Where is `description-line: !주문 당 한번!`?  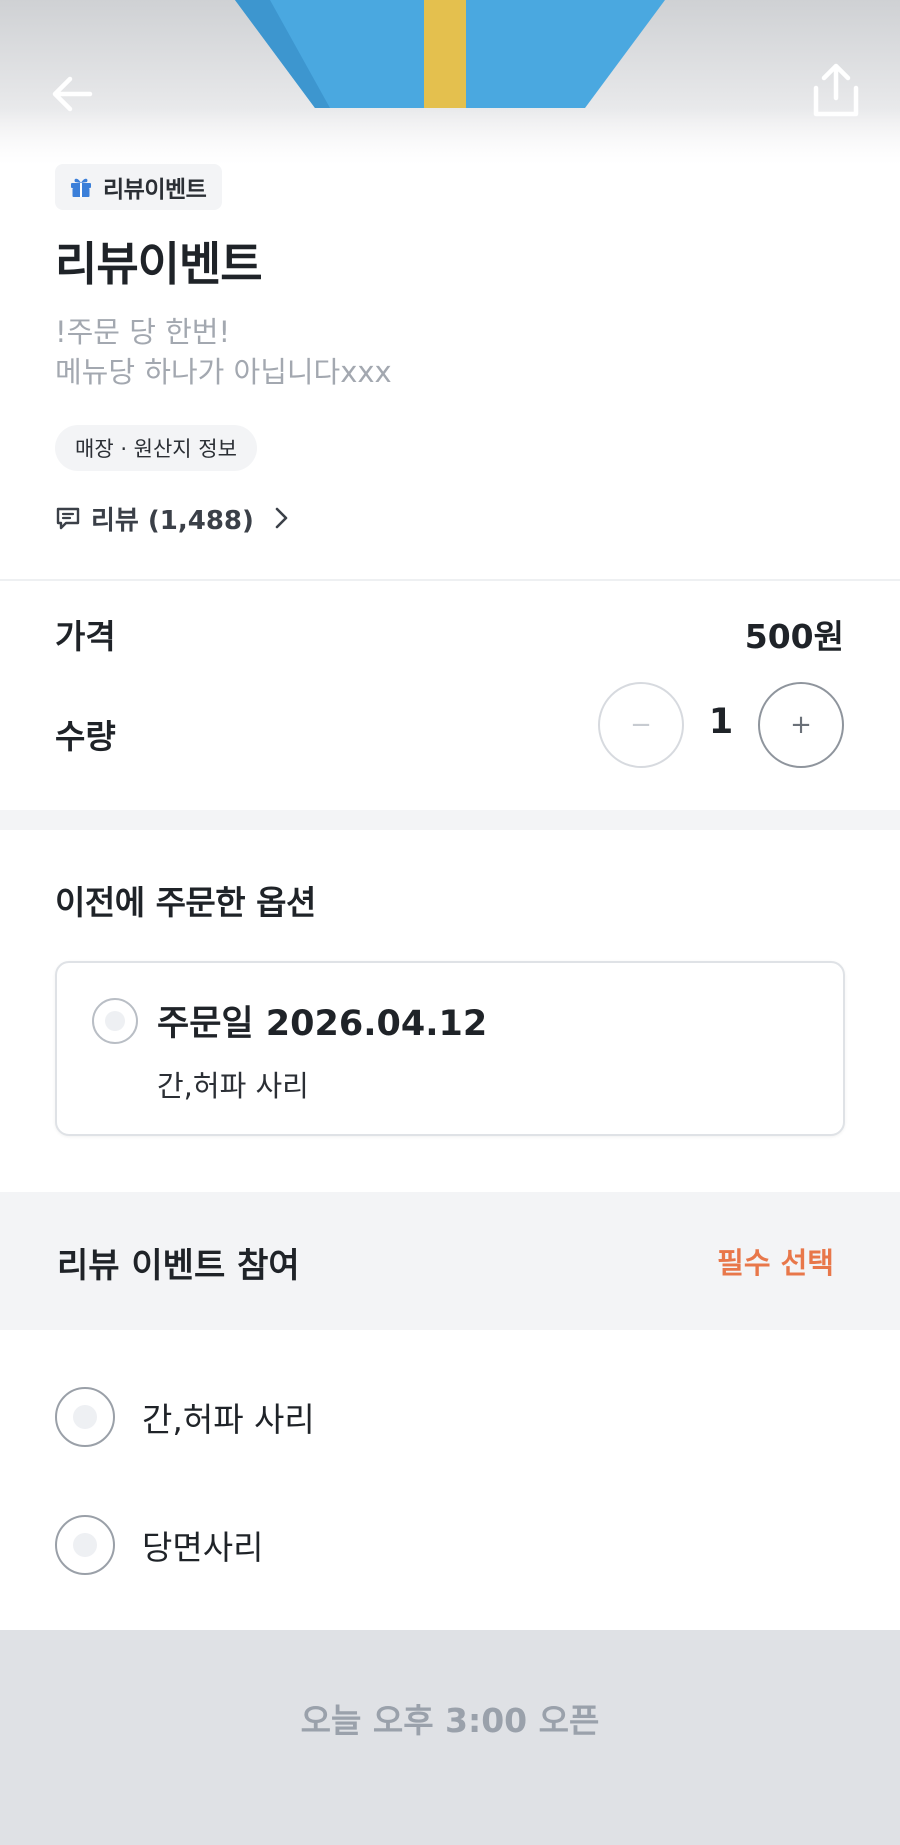
description-line: !주문 당 한번! is located at coordinates (143, 332).